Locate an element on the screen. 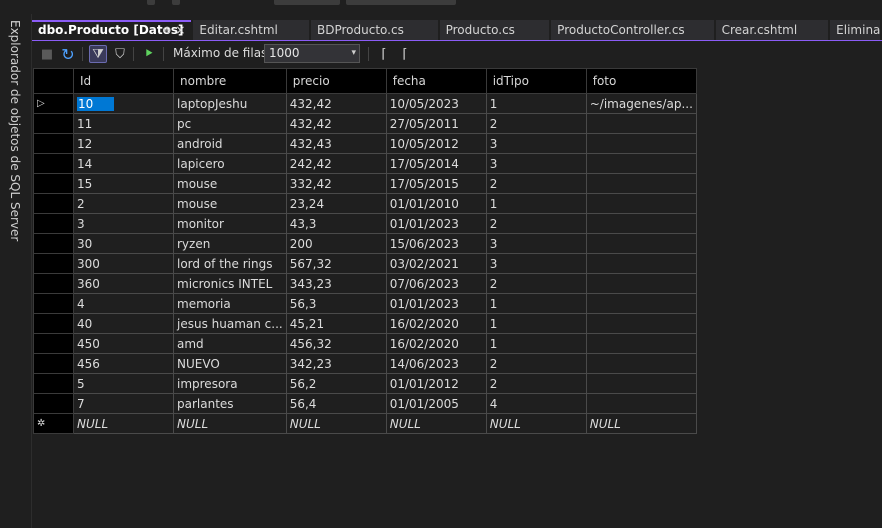 The image size is (882, 528). cell-fecha: 14/06/2023 is located at coordinates (436, 363).